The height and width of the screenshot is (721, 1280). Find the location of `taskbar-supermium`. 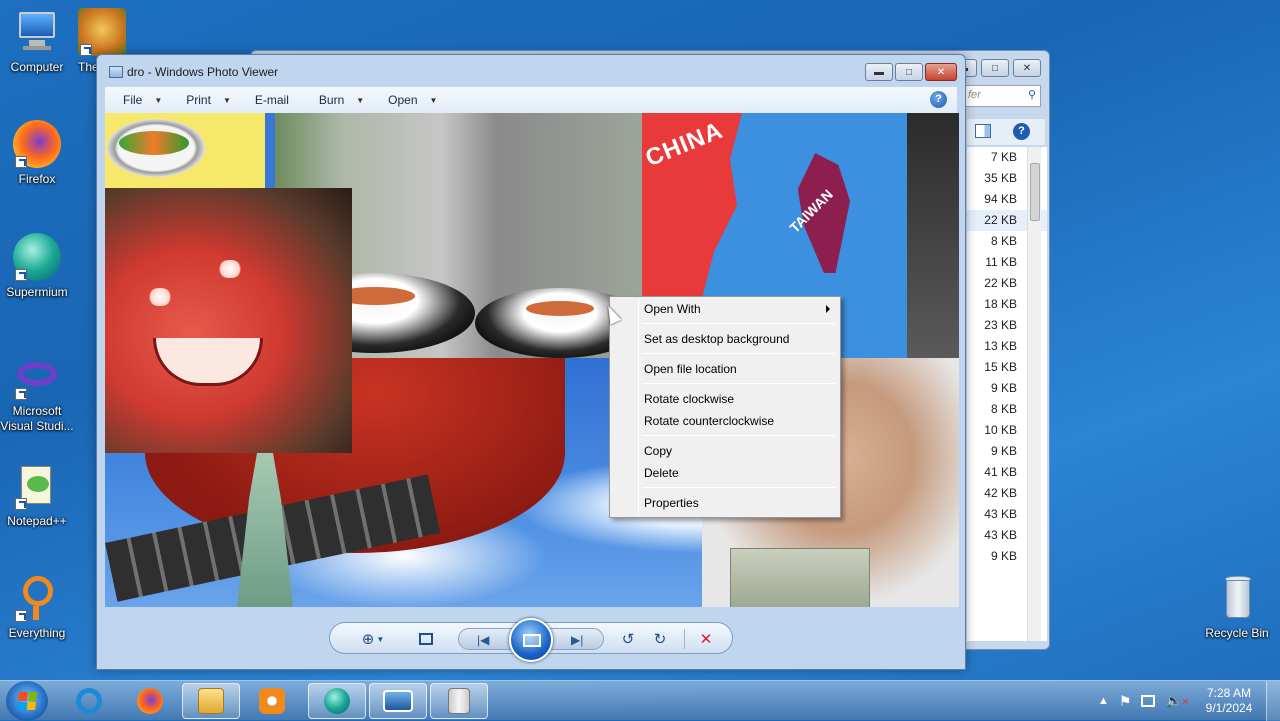

taskbar-supermium is located at coordinates (337, 701).